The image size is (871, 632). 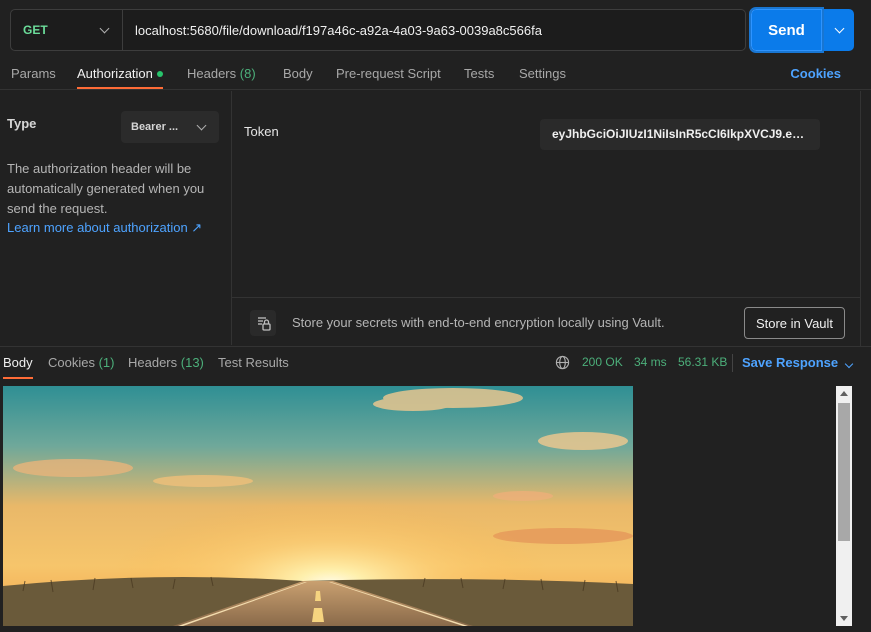 I want to click on response-size: 56.31 KB, so click(x=702, y=362).